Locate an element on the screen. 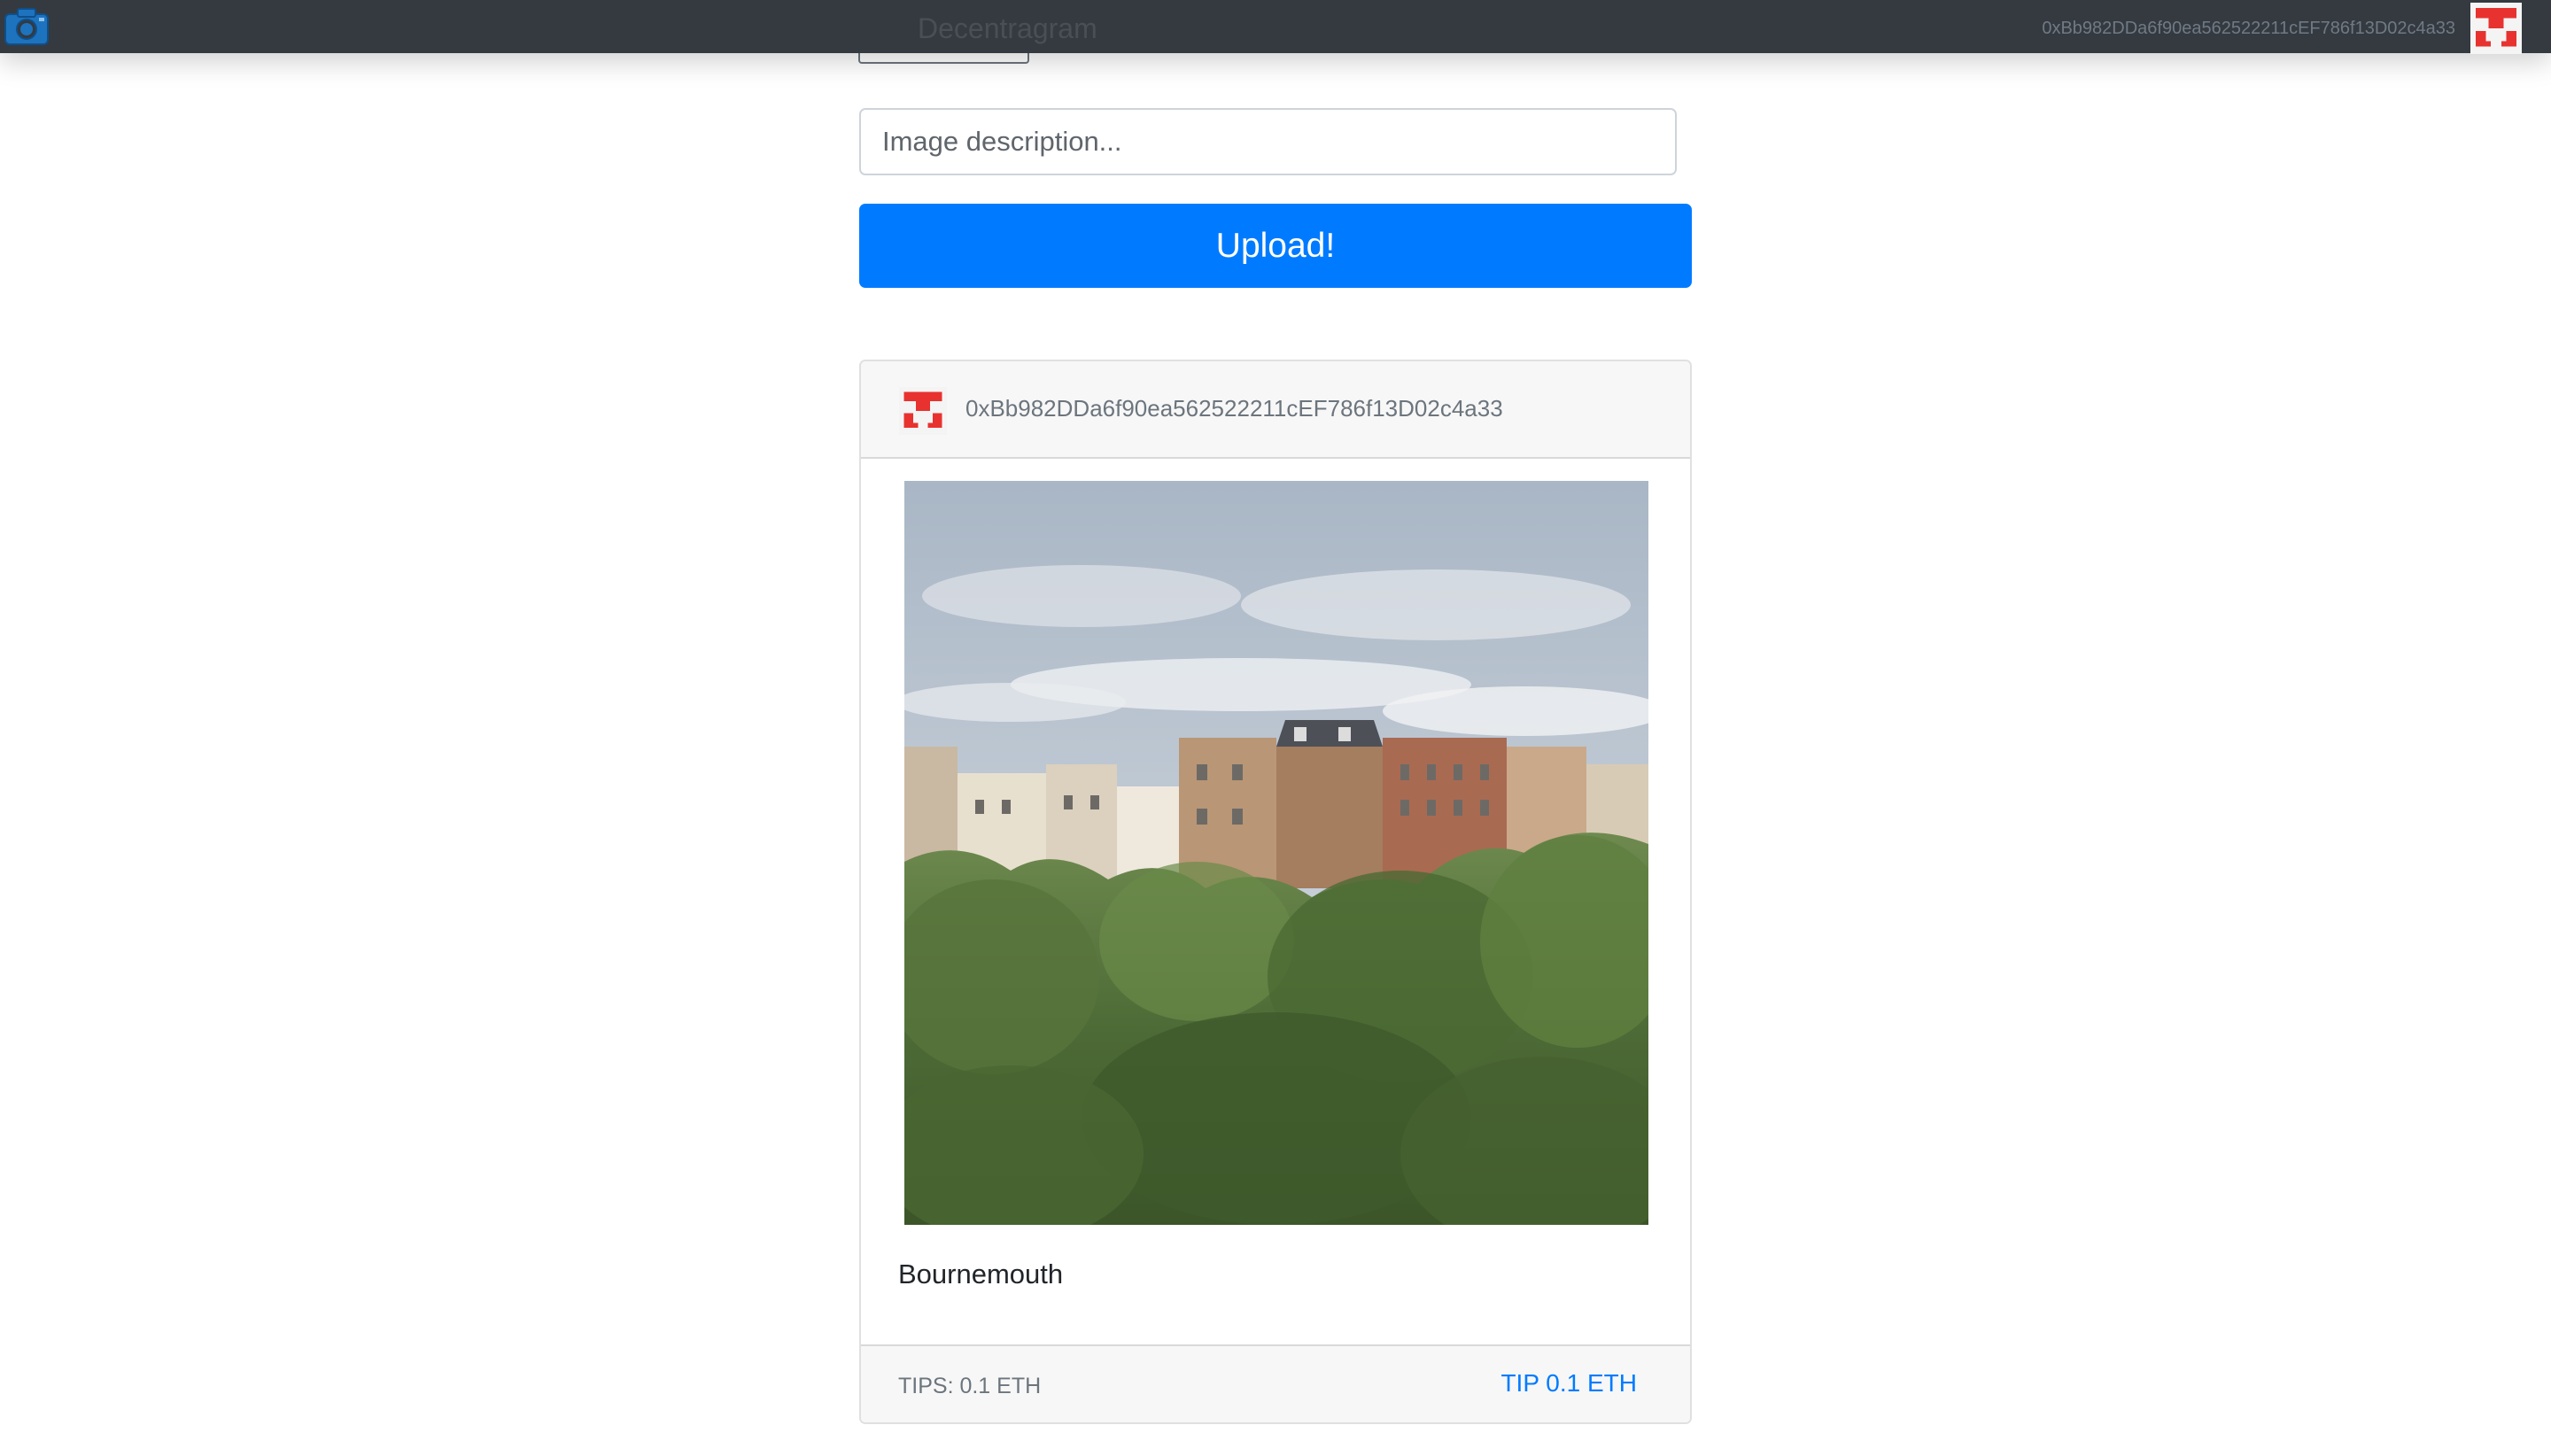 The height and width of the screenshot is (1456, 2551). post-description: Bournemouth is located at coordinates (981, 1274).